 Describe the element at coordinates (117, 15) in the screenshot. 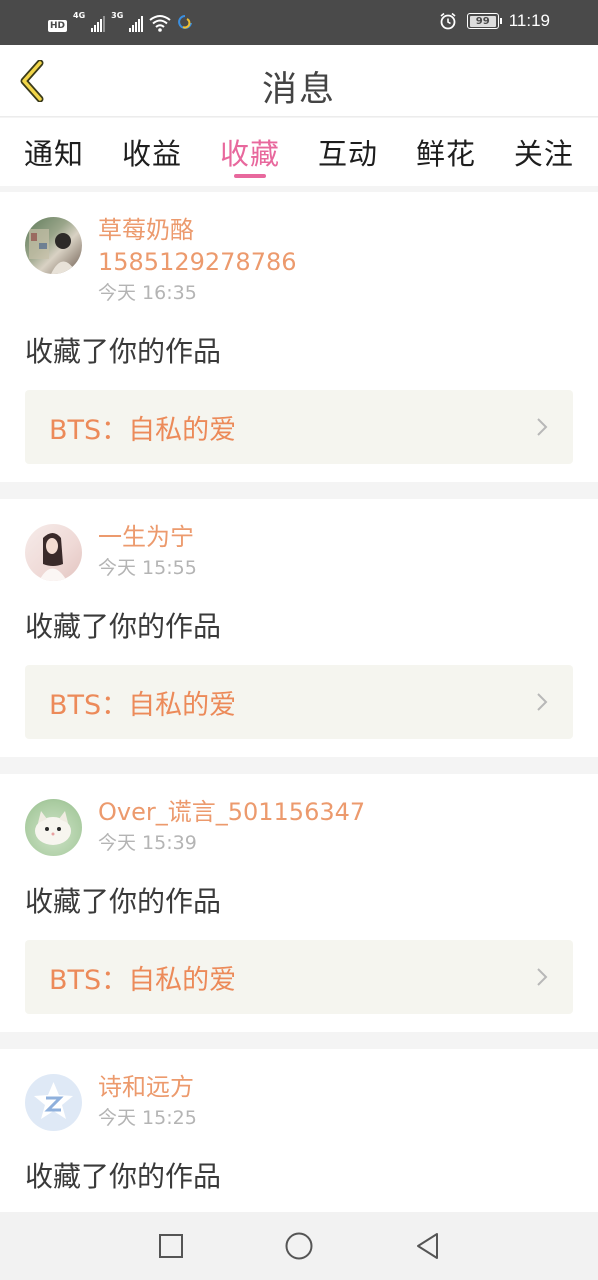

I see `network-type-2: 3G` at that location.